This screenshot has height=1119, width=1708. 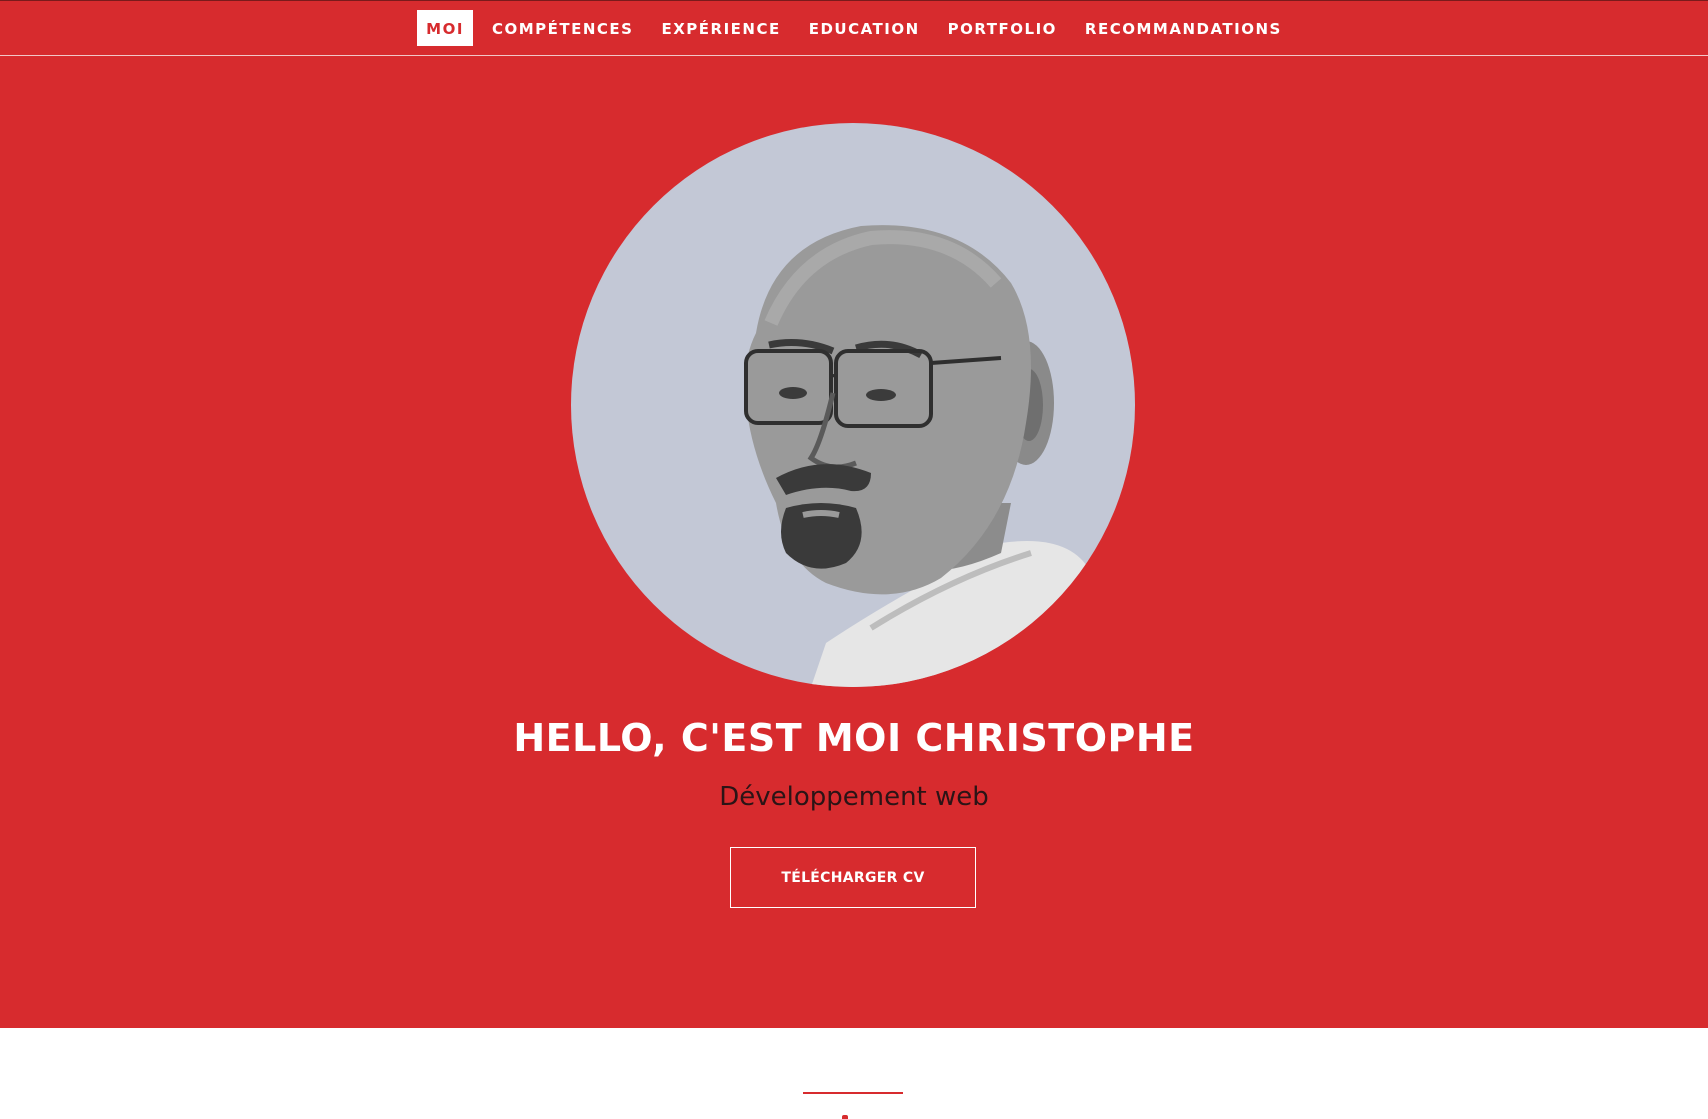 What do you see at coordinates (563, 28) in the screenshot?
I see `nav-item-competences: COMPÉTENCES` at bounding box center [563, 28].